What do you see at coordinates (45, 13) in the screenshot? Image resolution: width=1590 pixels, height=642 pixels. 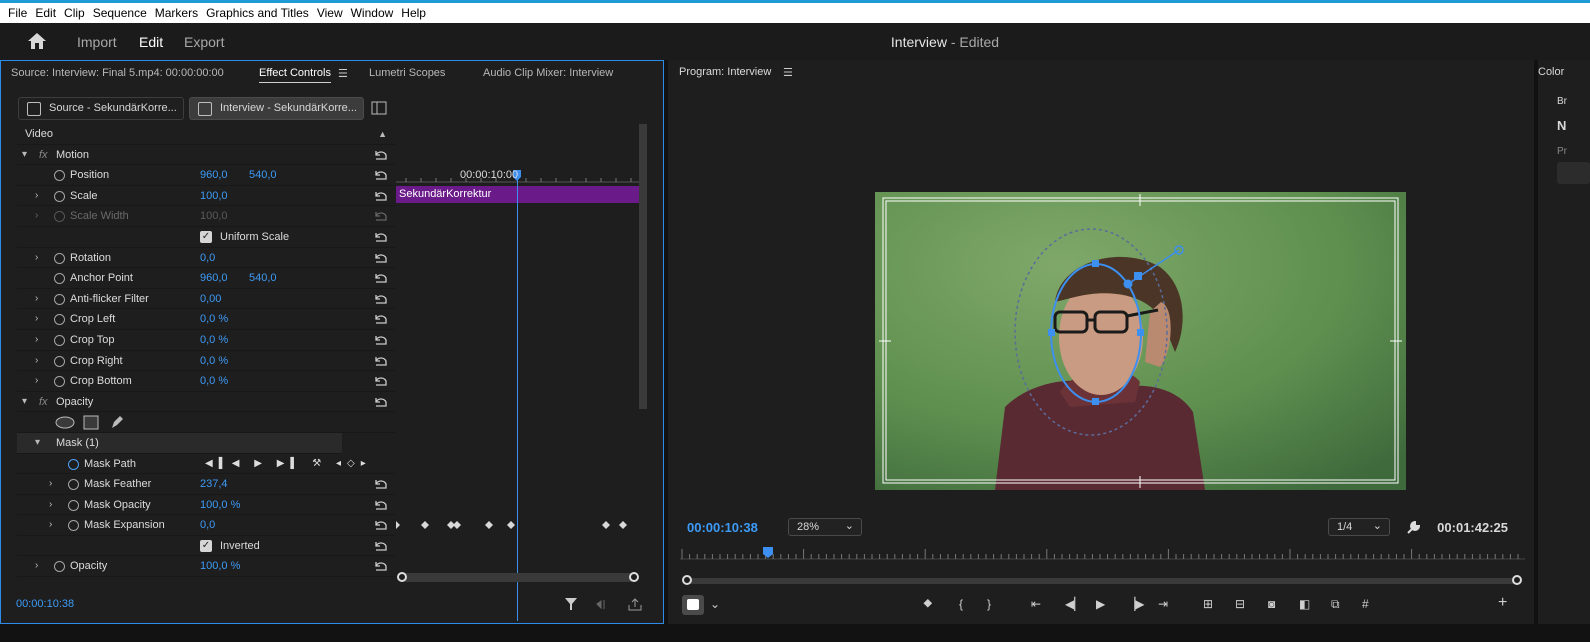 I see `menu-edit: Edit` at bounding box center [45, 13].